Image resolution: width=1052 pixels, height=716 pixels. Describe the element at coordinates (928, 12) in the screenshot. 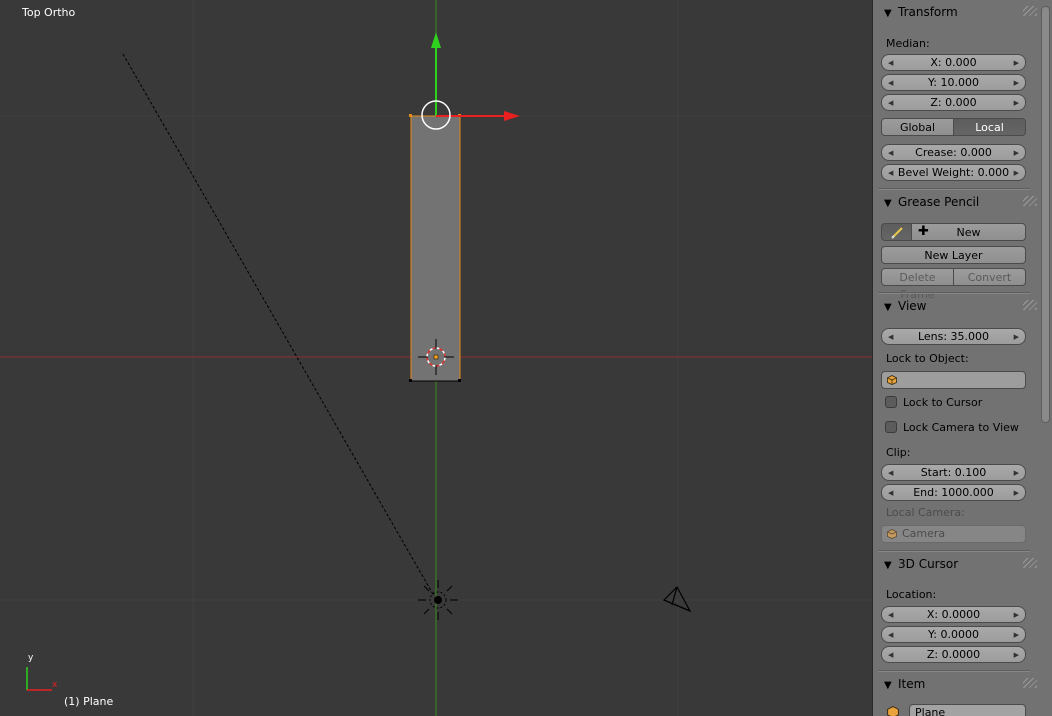

I see `panel-title: Transform` at that location.